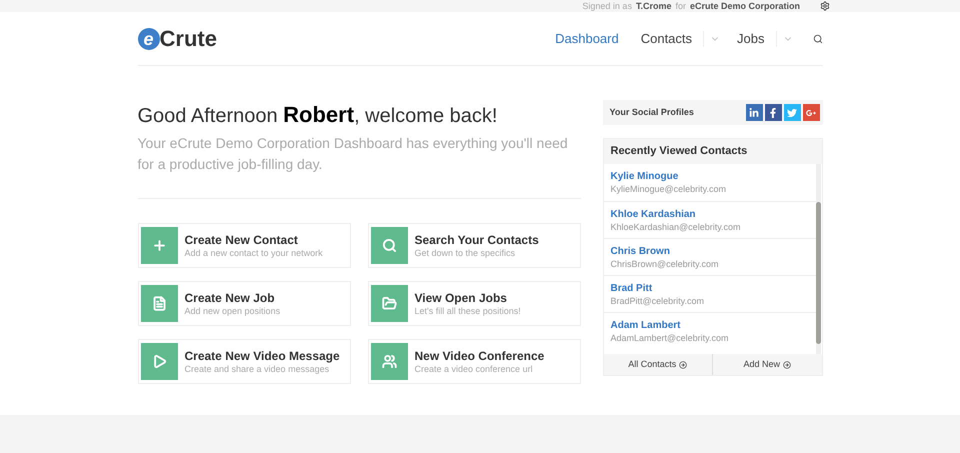 The image size is (960, 453). I want to click on nav-link: Dashboard, so click(587, 38).